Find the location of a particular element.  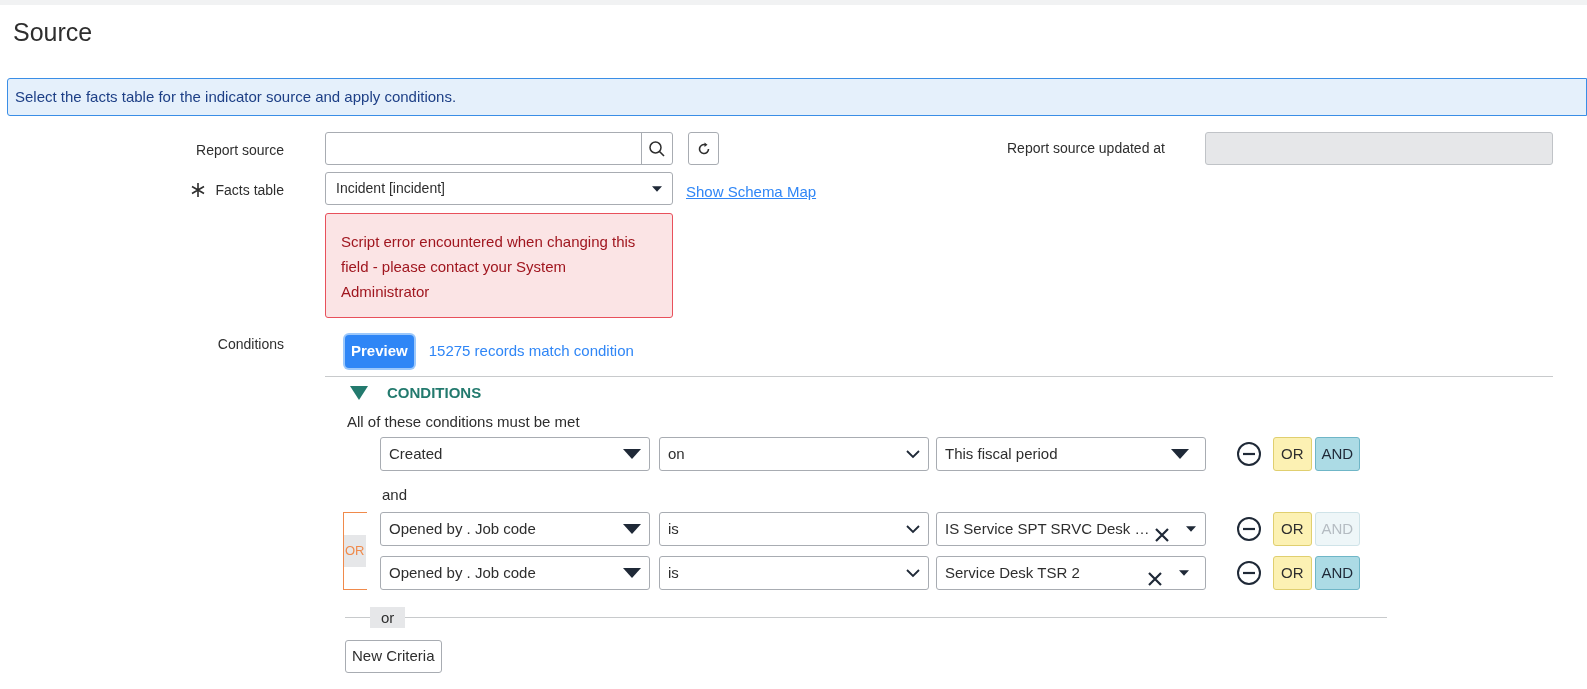

value-field: This fiscal period is located at coordinates (1071, 454).